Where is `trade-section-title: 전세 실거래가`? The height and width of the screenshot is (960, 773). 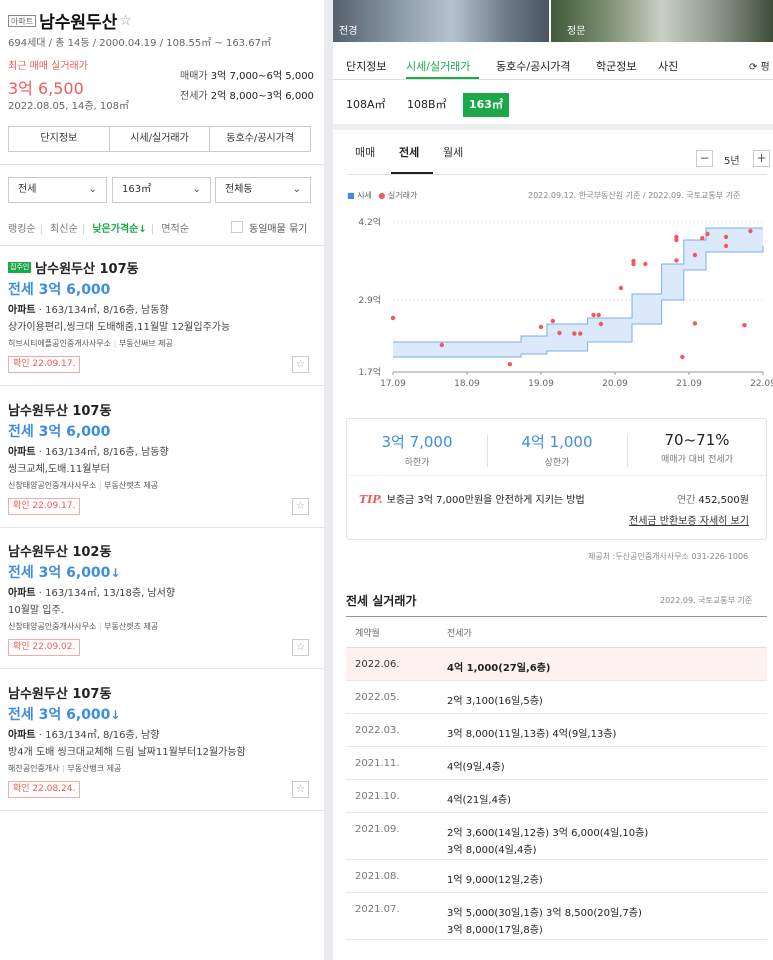
trade-section-title: 전세 실거래가 is located at coordinates (381, 601).